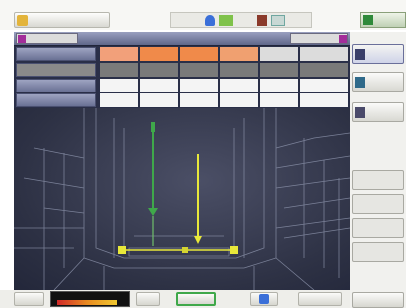  What do you see at coordinates (62, 20) in the screenshot?
I see `mode-tab` at bounding box center [62, 20].